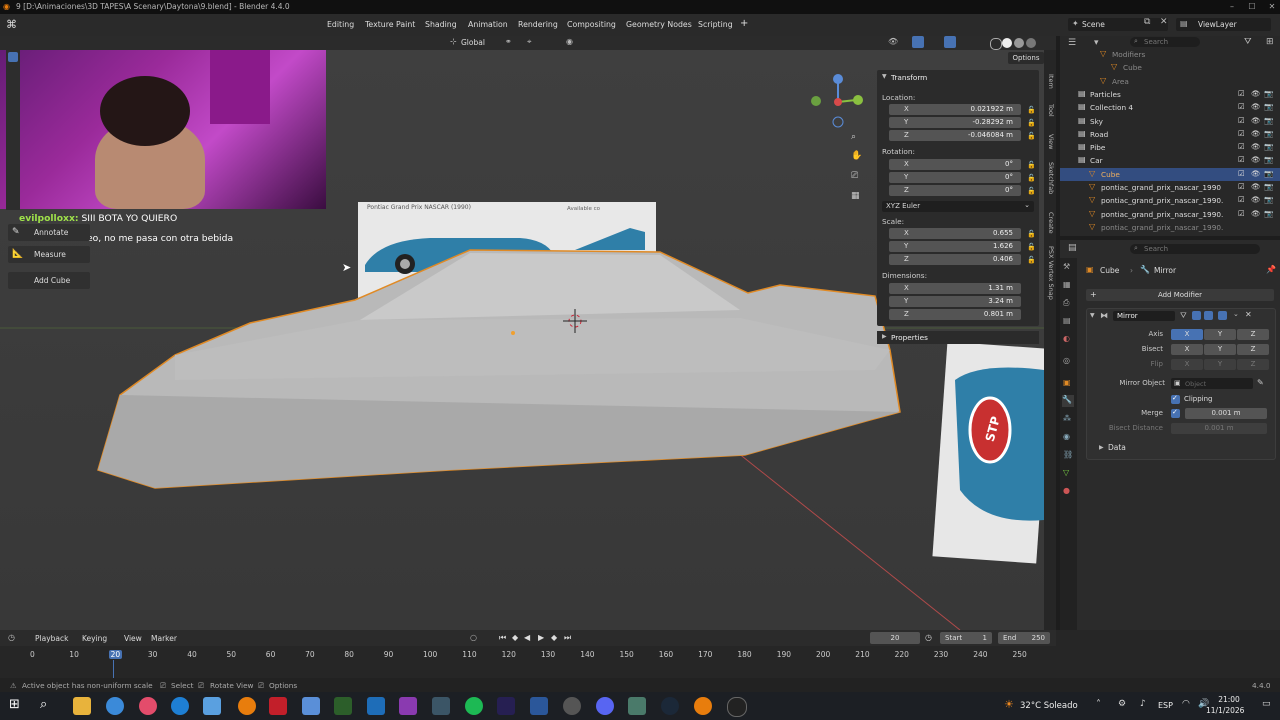  What do you see at coordinates (1050, 178) in the screenshot?
I see `tab-sketchfab: Sketchfab` at bounding box center [1050, 178].